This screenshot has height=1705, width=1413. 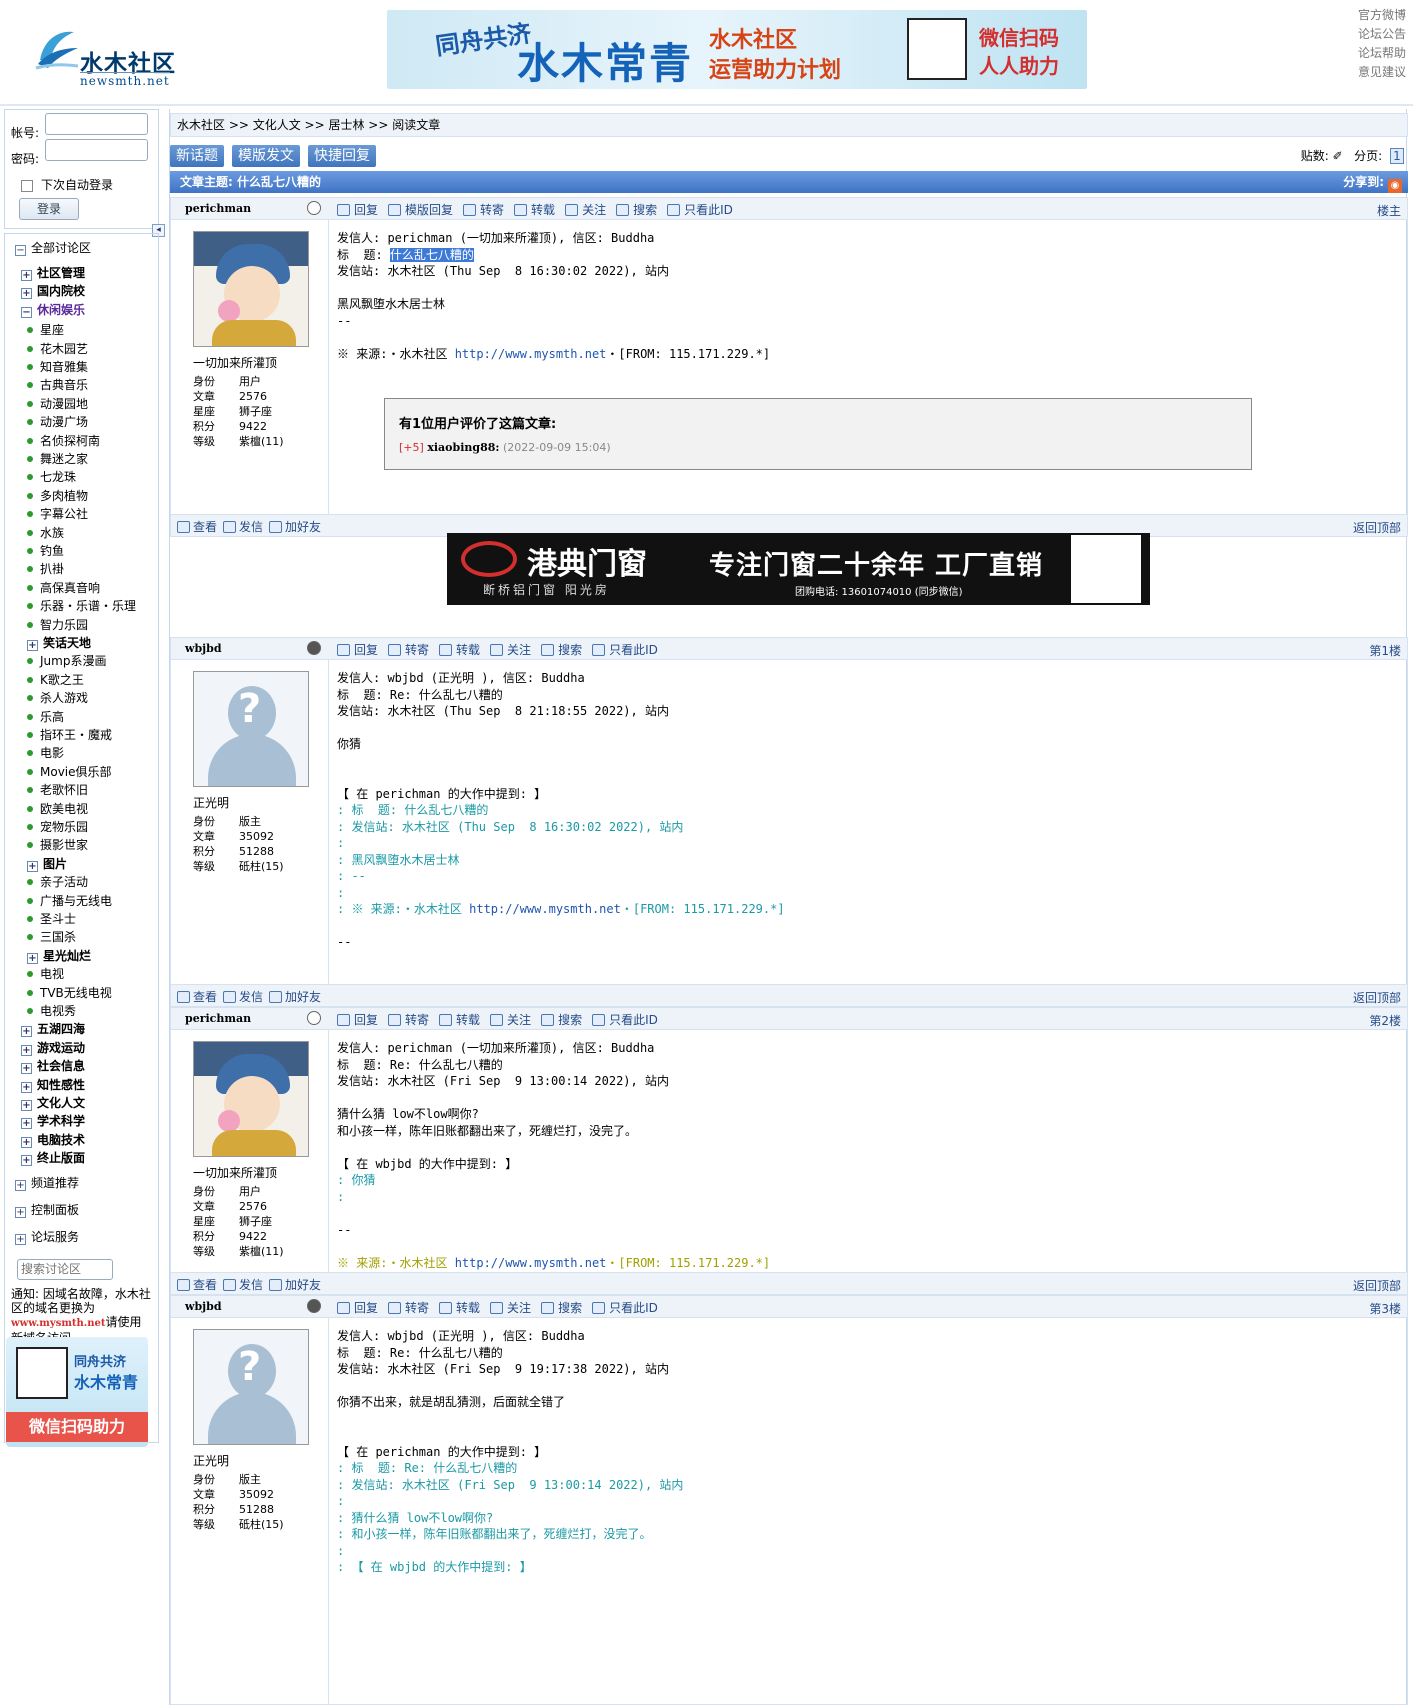 I want to click on notice-domain: www.mysmth.net, so click(x=58, y=1323).